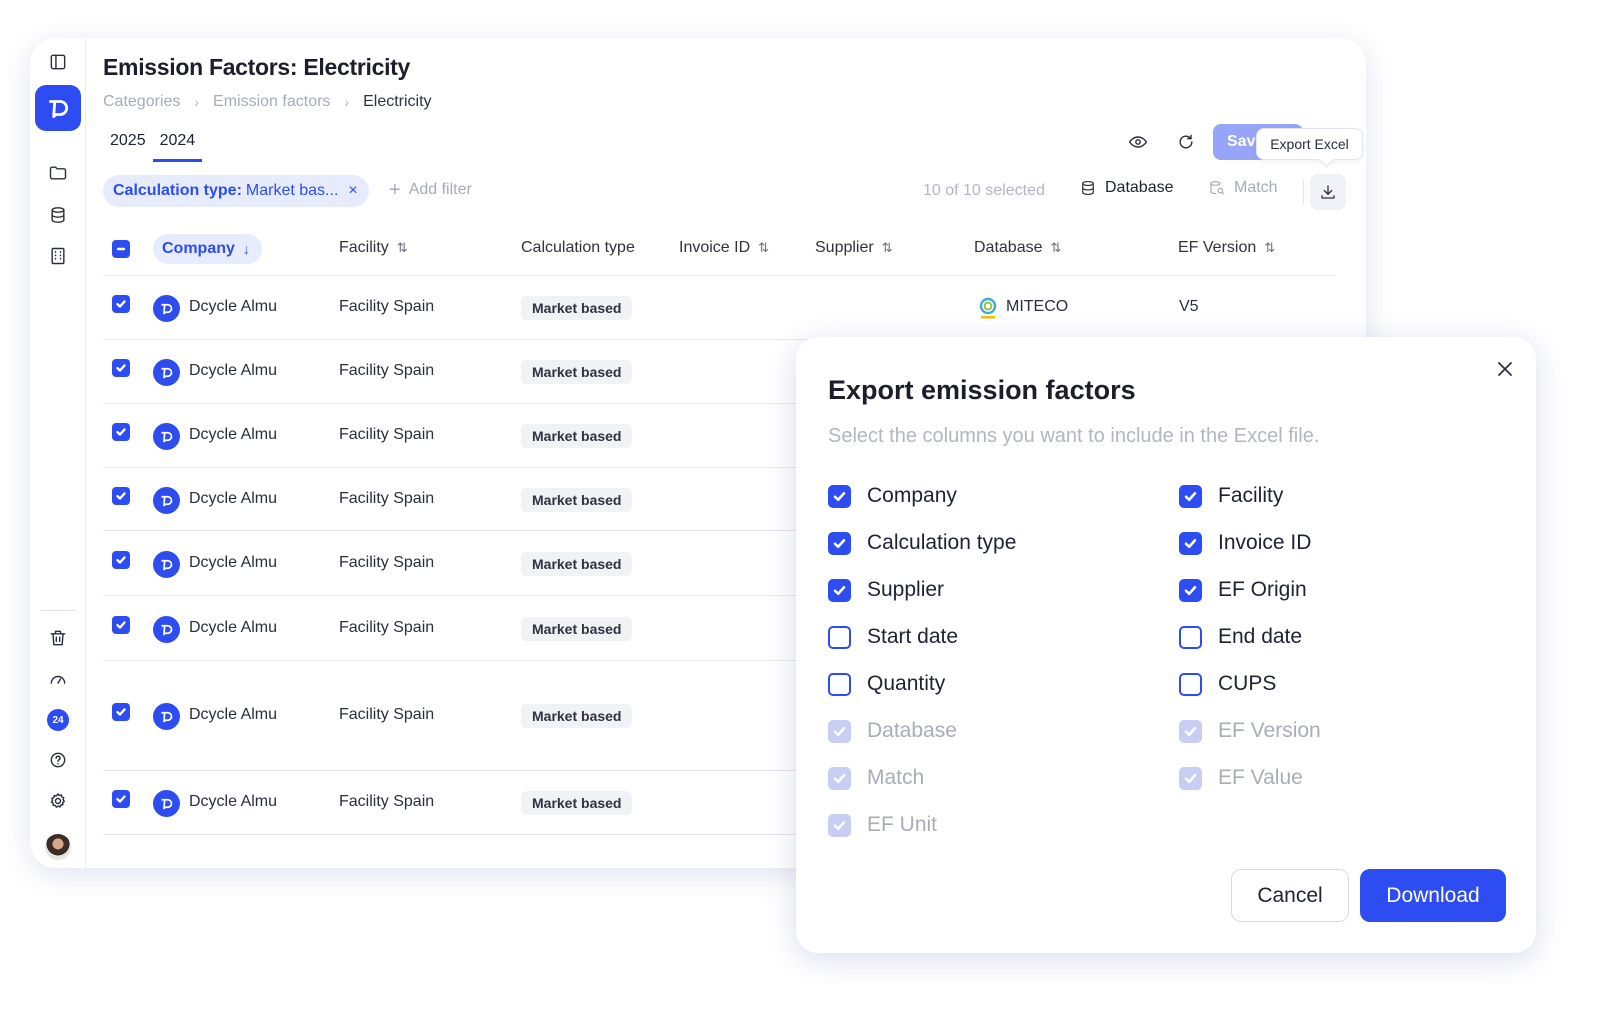 The width and height of the screenshot is (1600, 1011). What do you see at coordinates (271, 102) in the screenshot?
I see `breadcrumb-emission-factors: Emission factors` at bounding box center [271, 102].